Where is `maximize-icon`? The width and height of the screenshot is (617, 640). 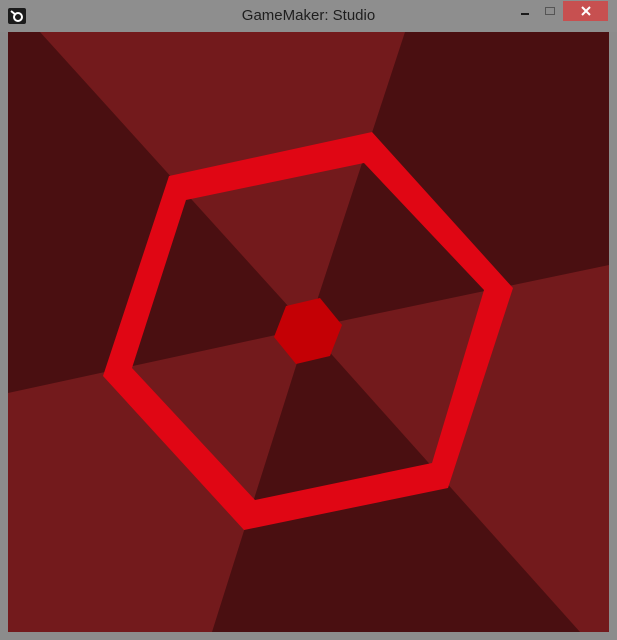 maximize-icon is located at coordinates (550, 11).